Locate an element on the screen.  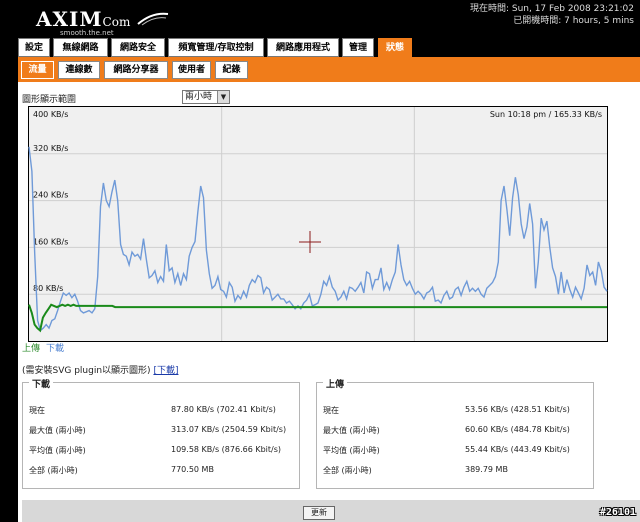
display-range-label: 圖形顯示範圍 is located at coordinates (49, 100).